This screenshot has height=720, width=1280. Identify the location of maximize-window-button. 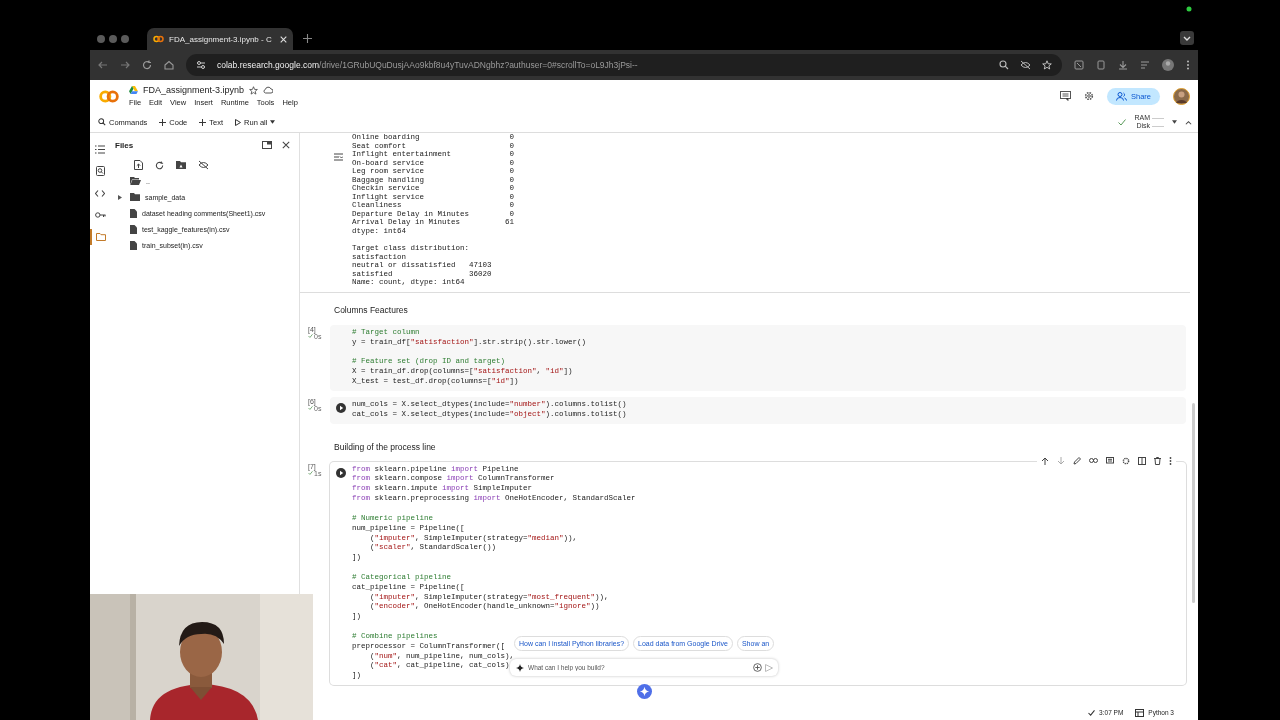
(125, 39).